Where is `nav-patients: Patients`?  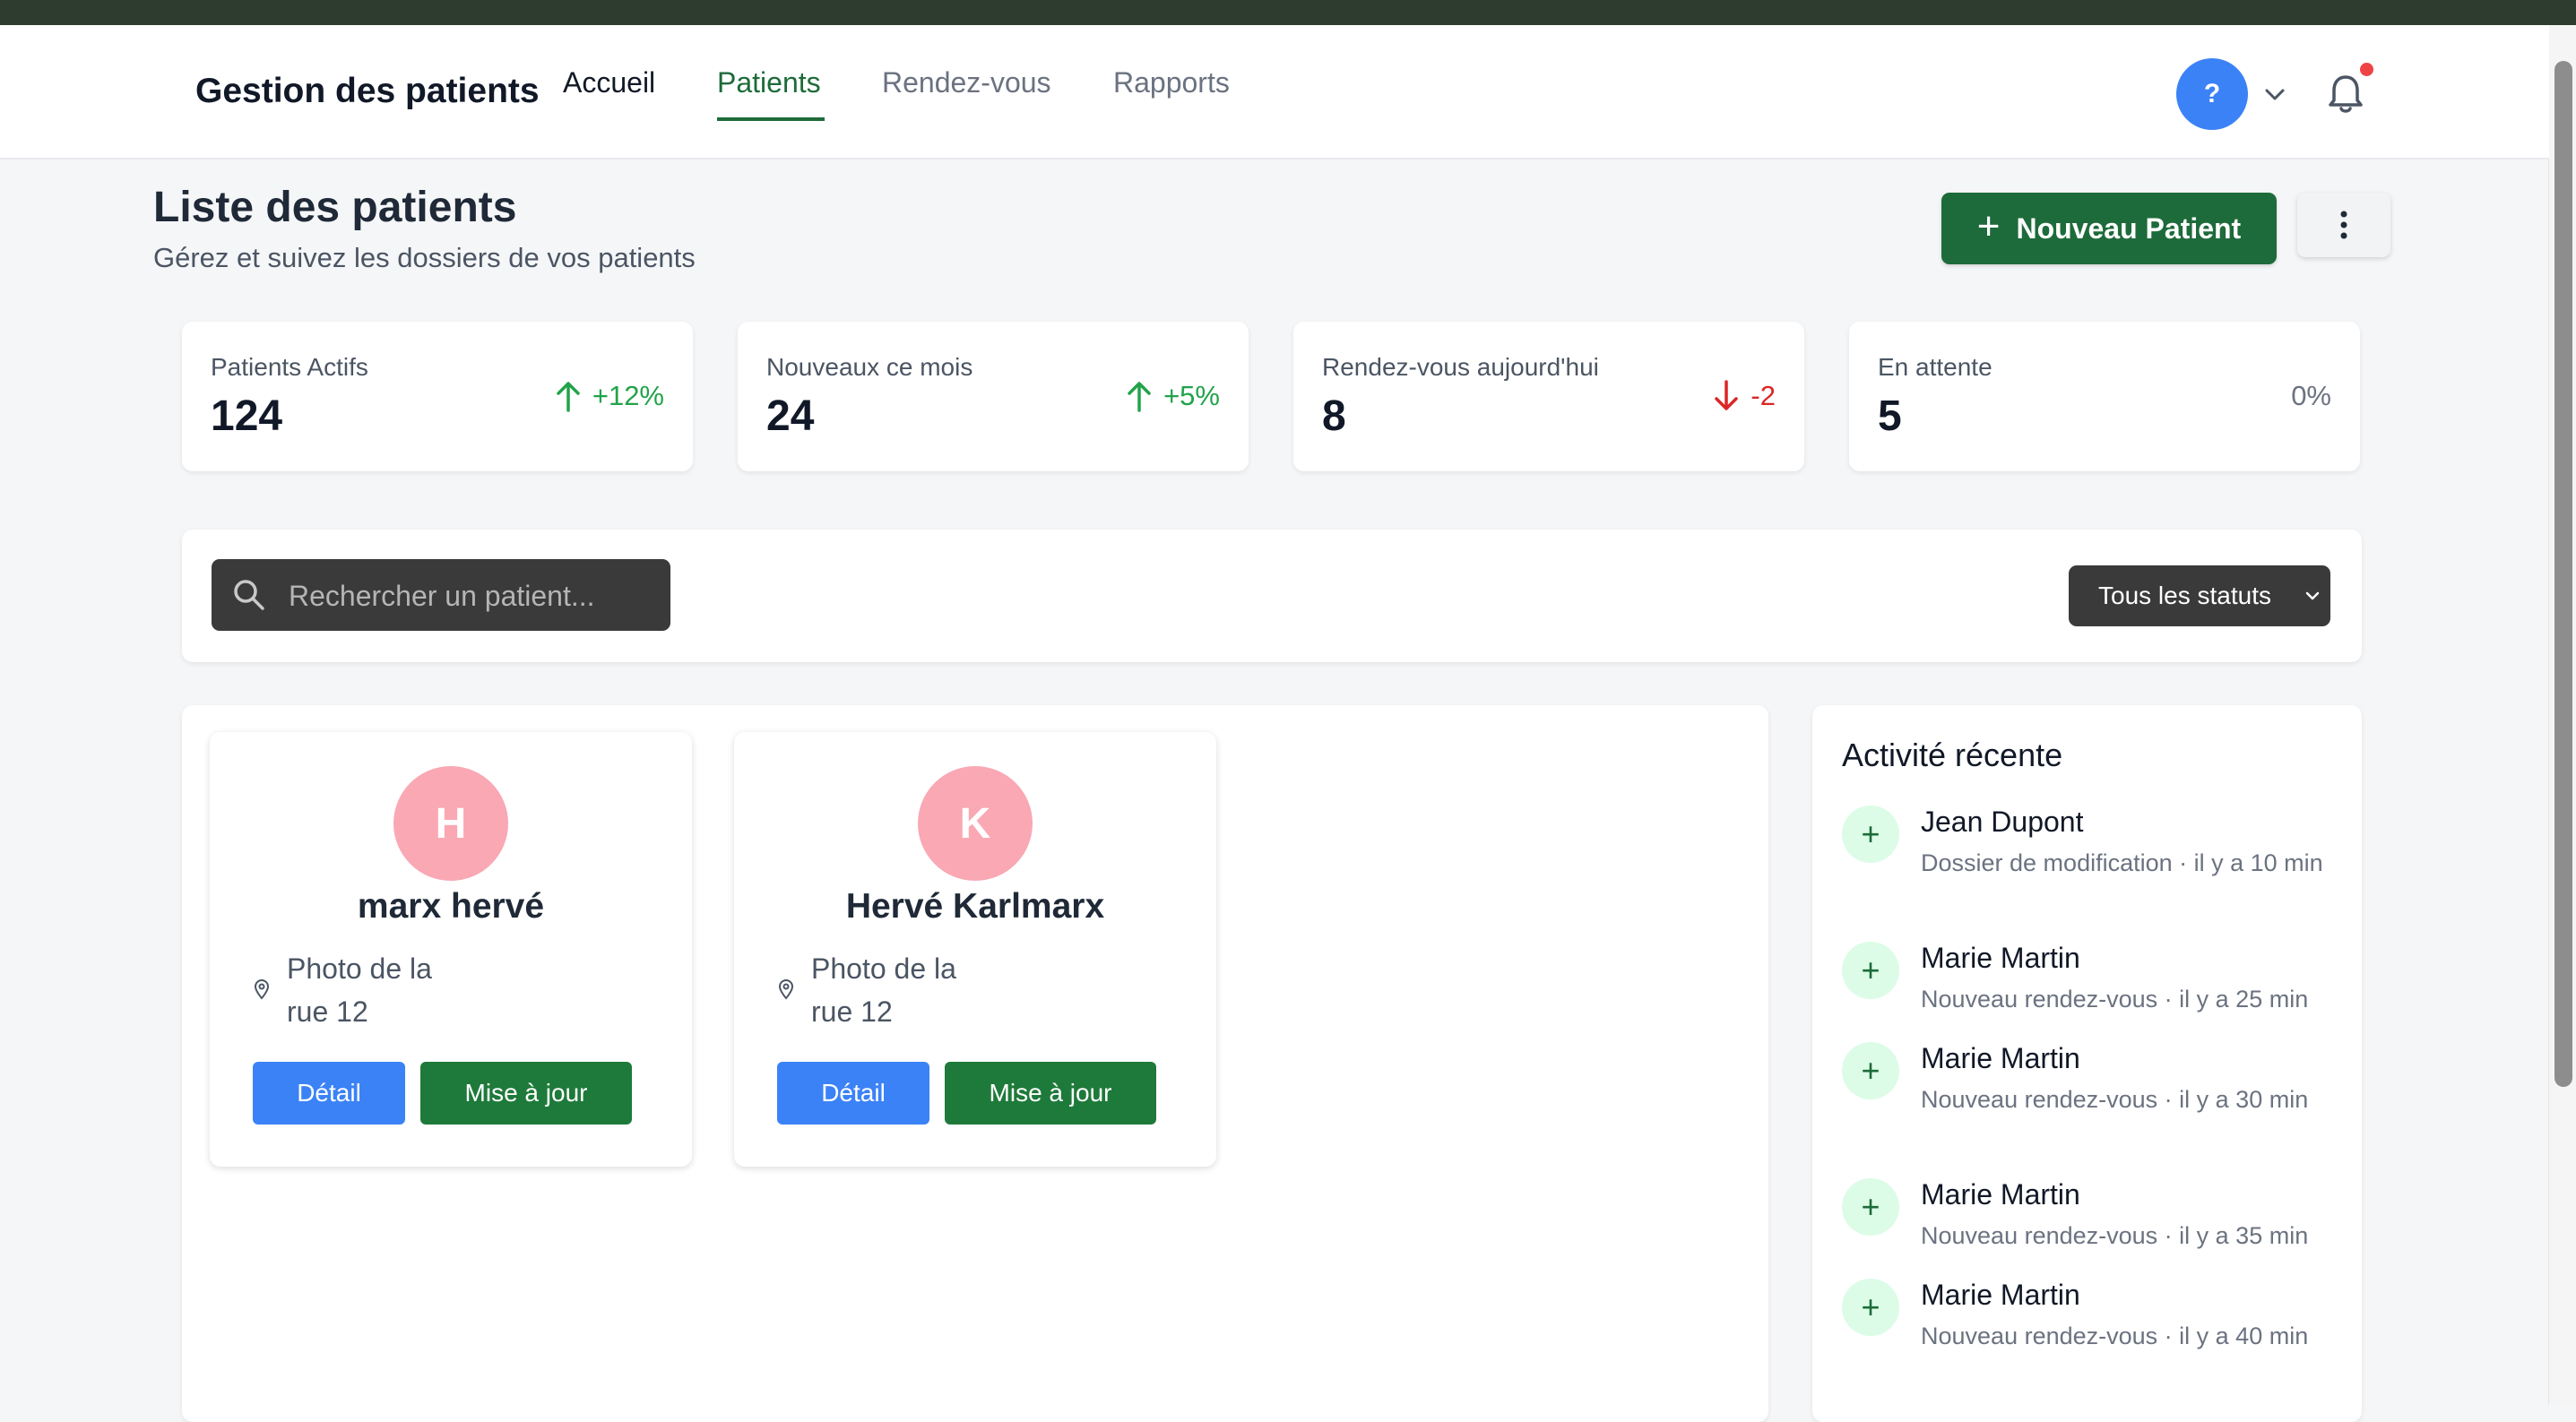 nav-patients: Patients is located at coordinates (769, 82).